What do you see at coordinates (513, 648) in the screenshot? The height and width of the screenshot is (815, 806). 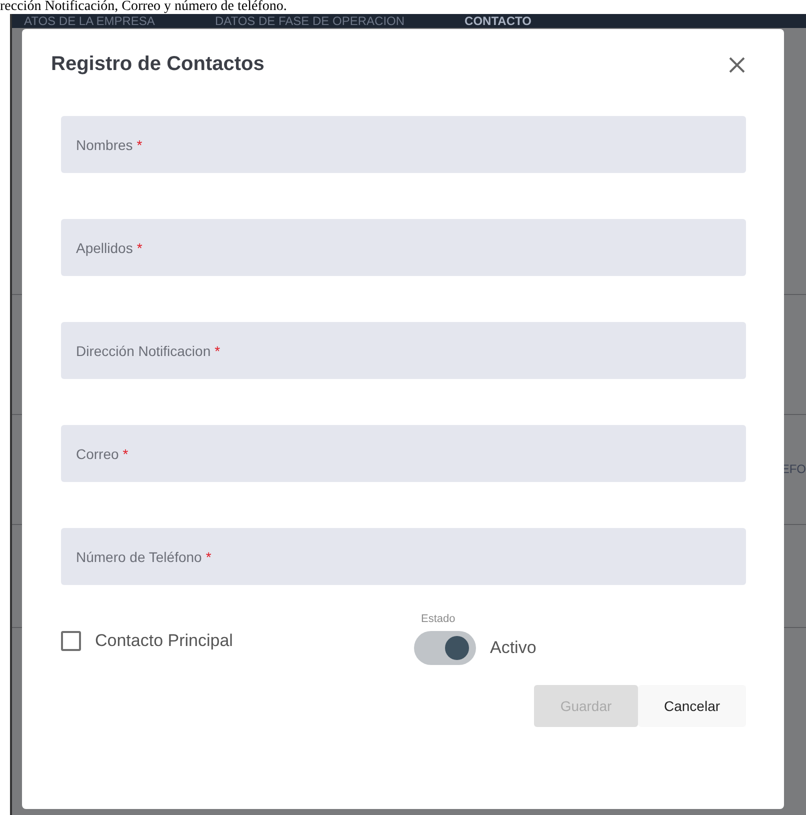 I see `toggle-label: Activo` at bounding box center [513, 648].